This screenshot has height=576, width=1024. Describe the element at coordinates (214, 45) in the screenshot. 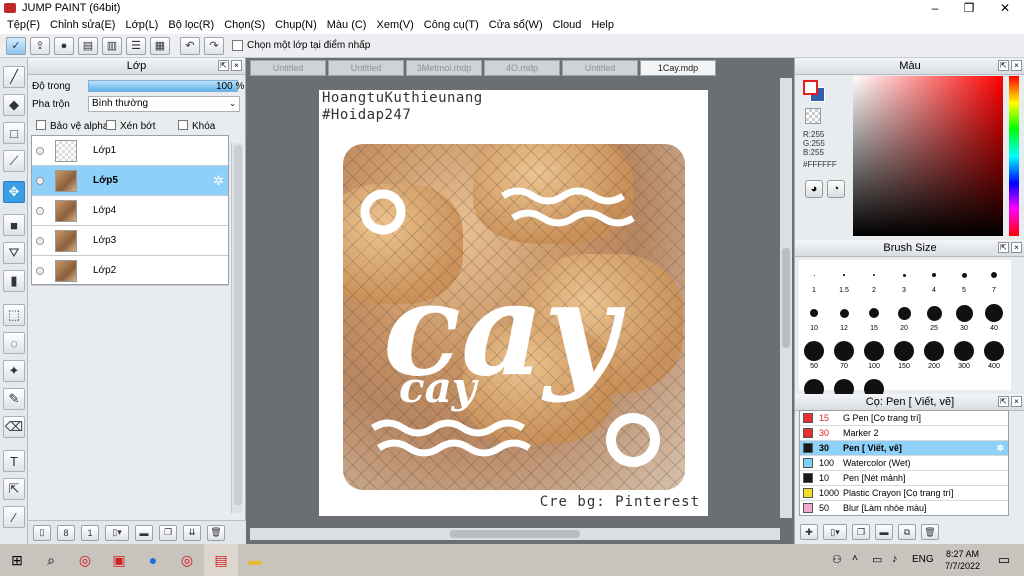

I see `redo-icon: ↷` at that location.